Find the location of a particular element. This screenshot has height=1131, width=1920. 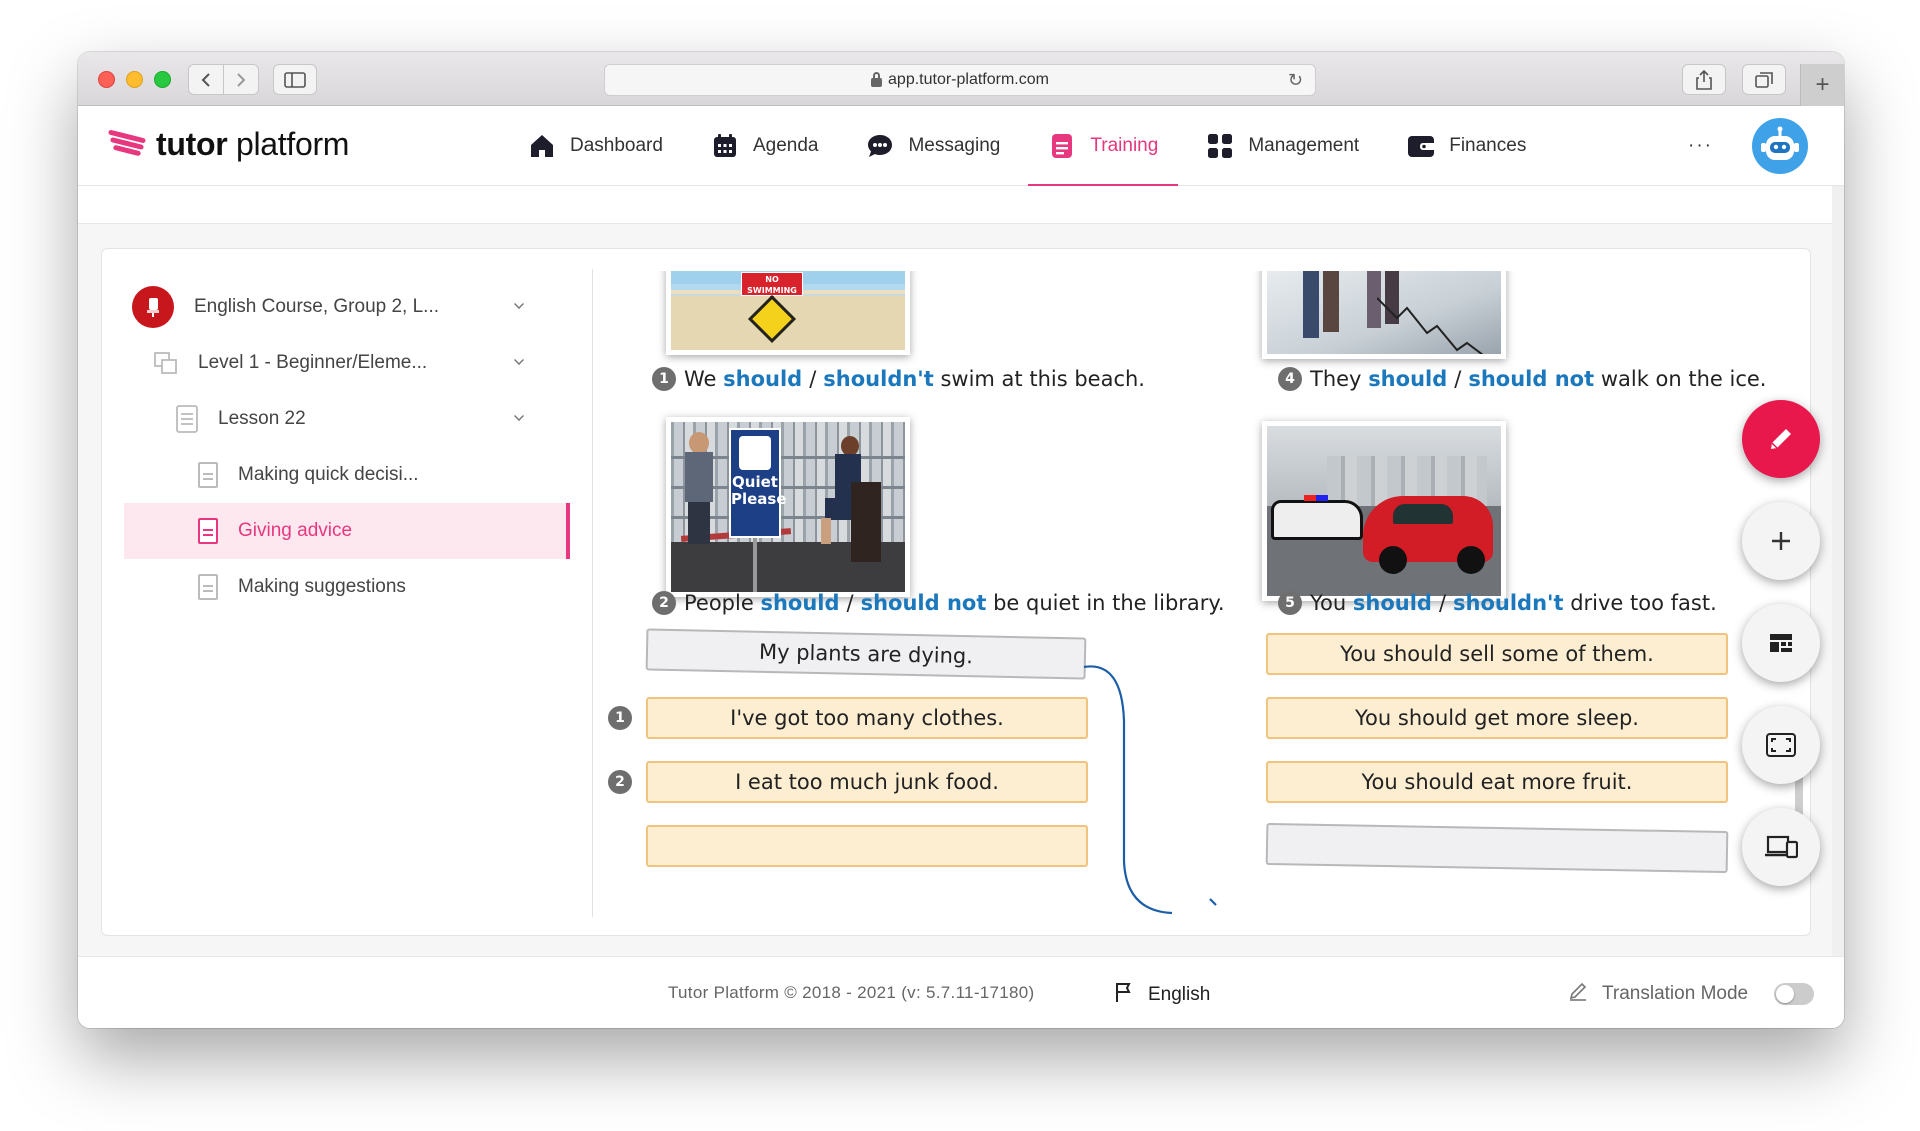

language-selector: English is located at coordinates (1162, 995).